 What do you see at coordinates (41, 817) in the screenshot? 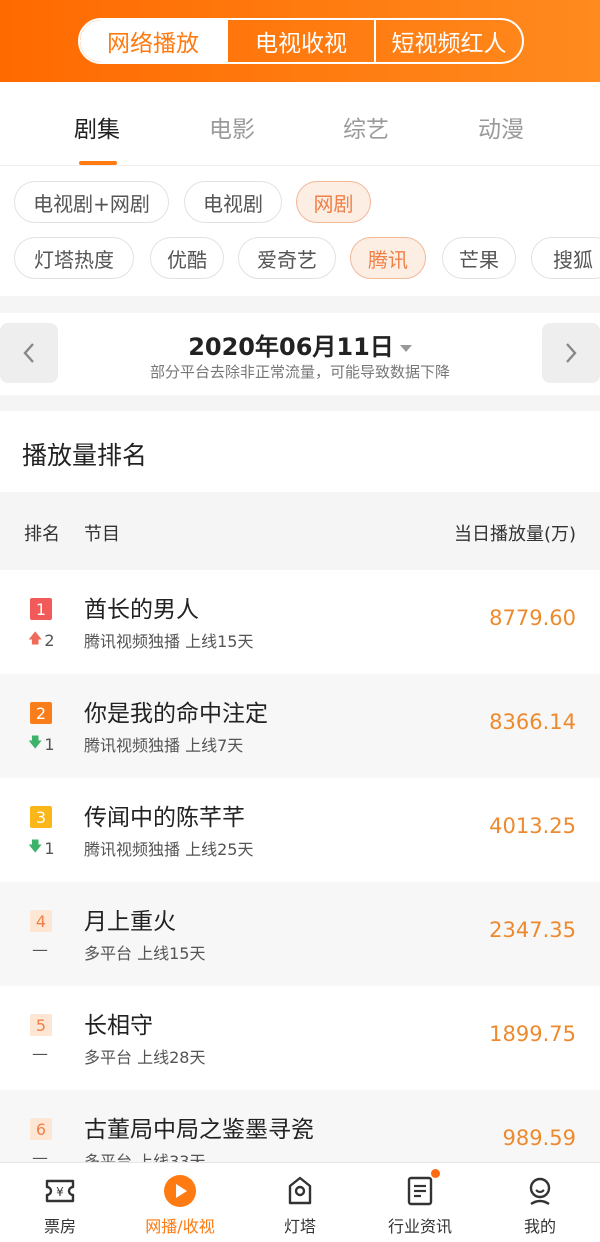
I see `rank-badge: 3` at bounding box center [41, 817].